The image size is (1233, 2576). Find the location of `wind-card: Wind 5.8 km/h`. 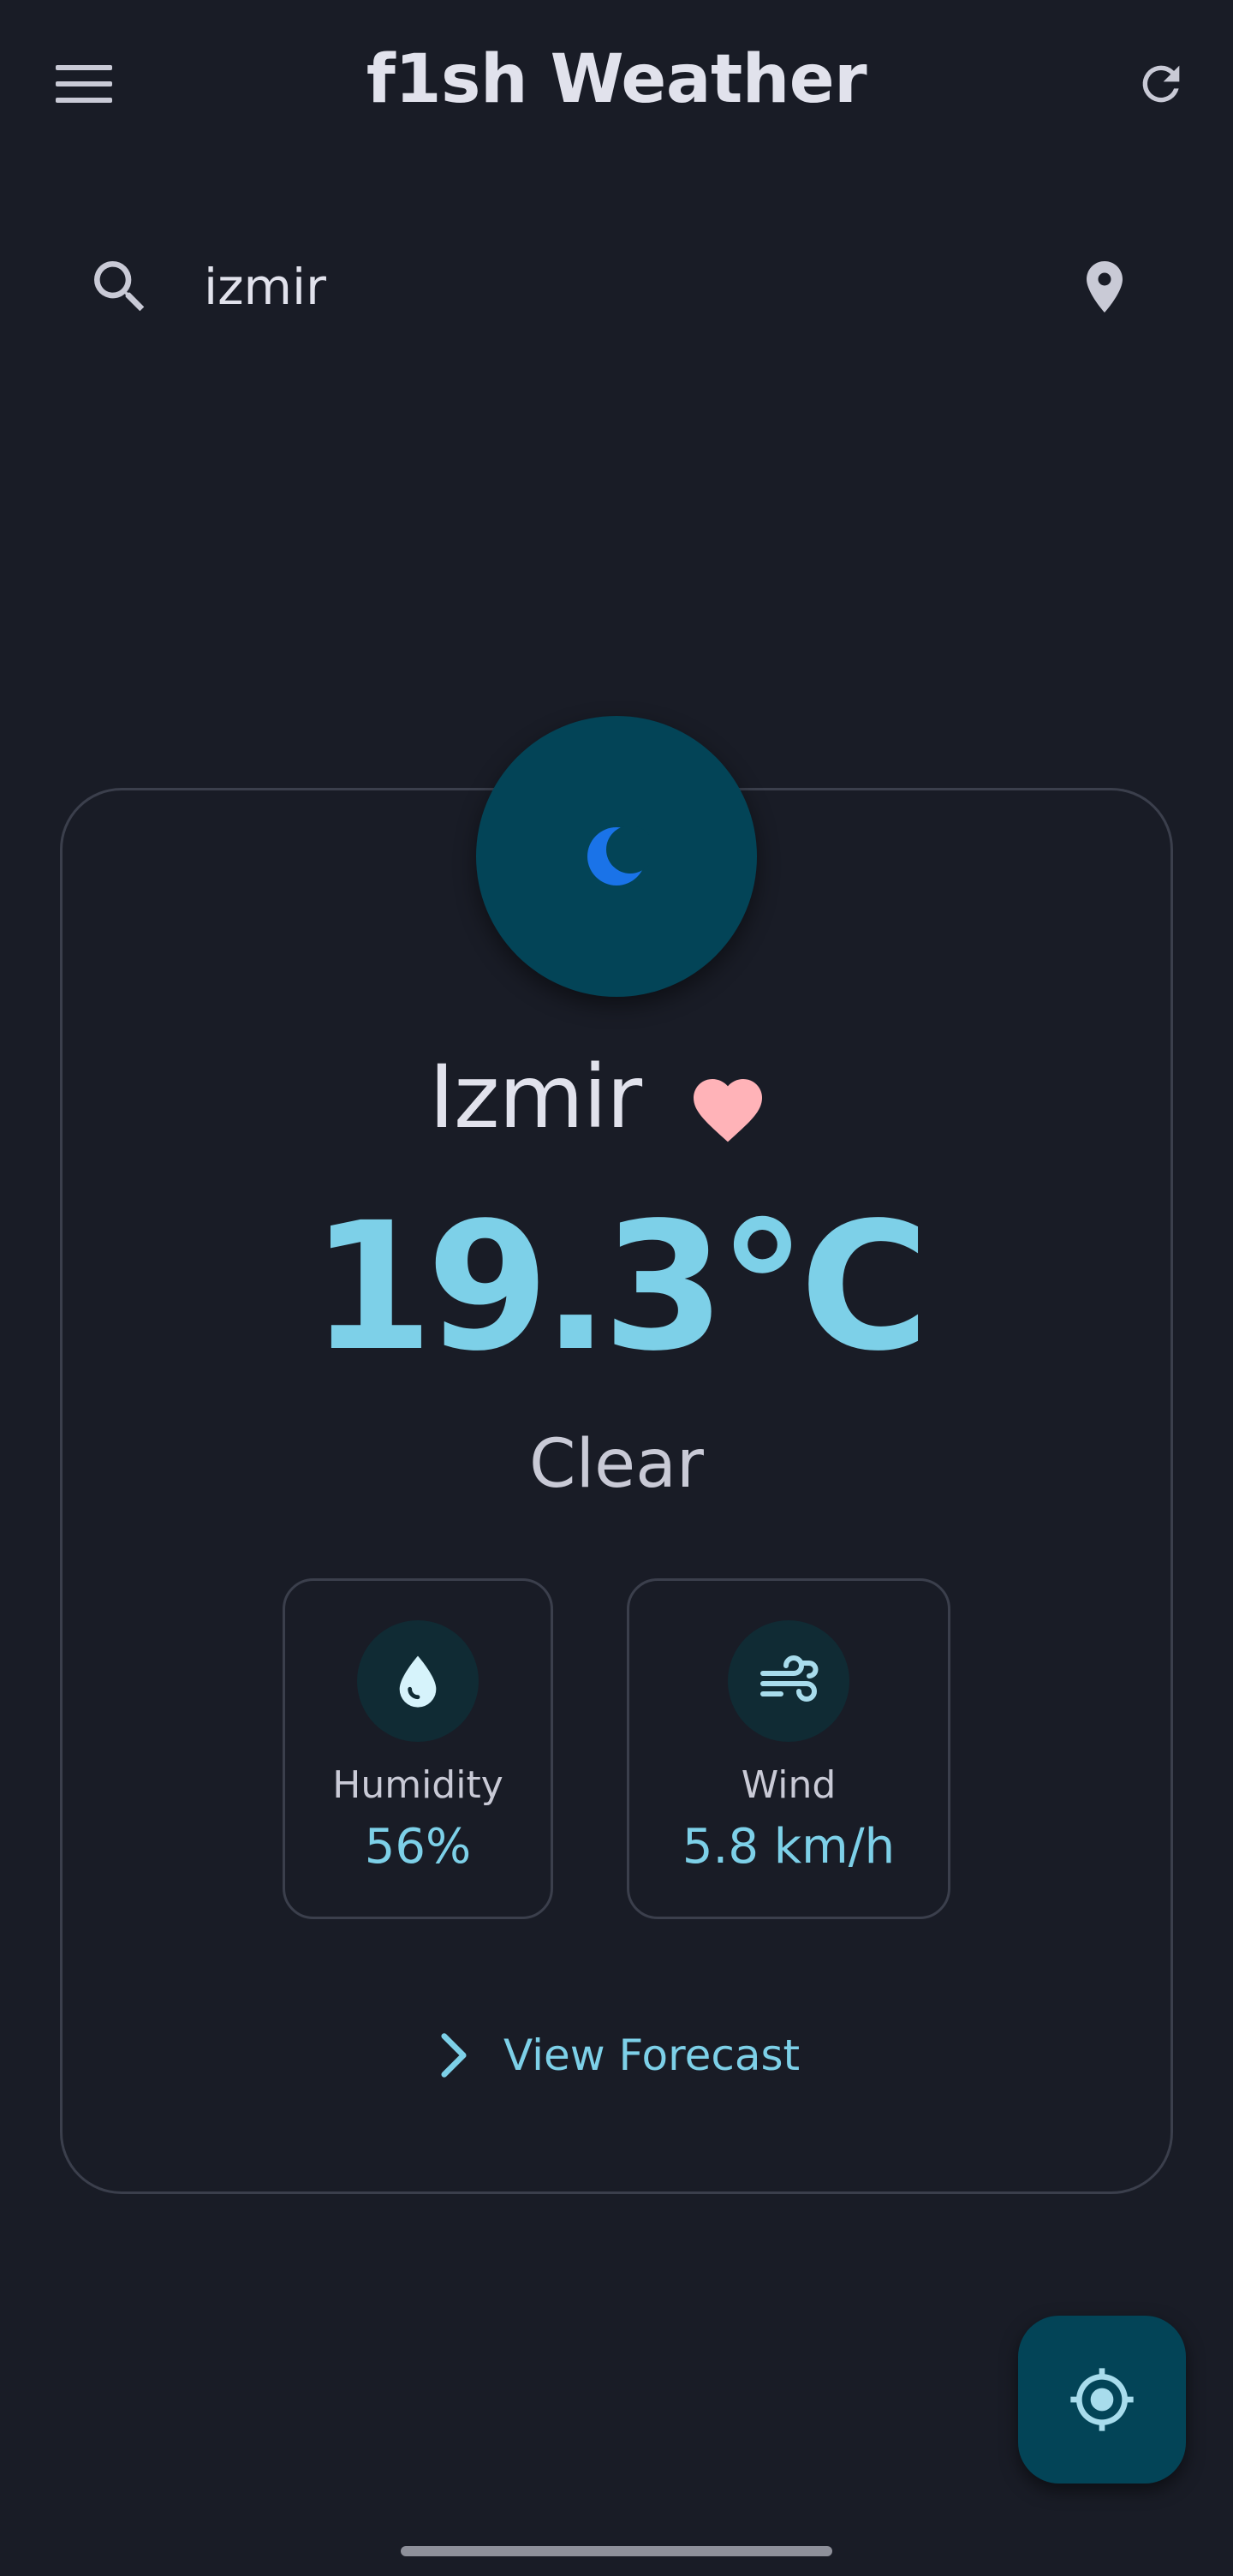

wind-card: Wind 5.8 km/h is located at coordinates (788, 1748).